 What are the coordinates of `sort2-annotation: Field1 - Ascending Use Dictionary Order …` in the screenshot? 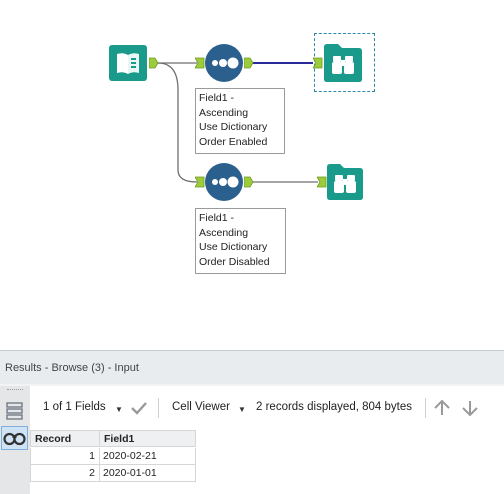 It's located at (240, 241).